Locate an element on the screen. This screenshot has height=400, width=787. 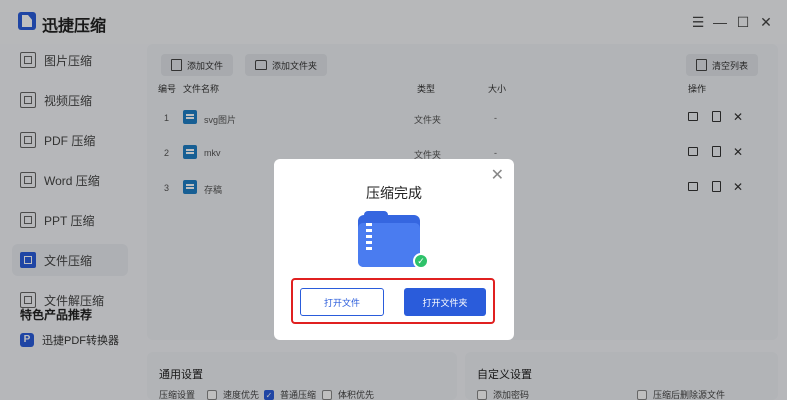
zipper-icon is located at coordinates (369, 238).